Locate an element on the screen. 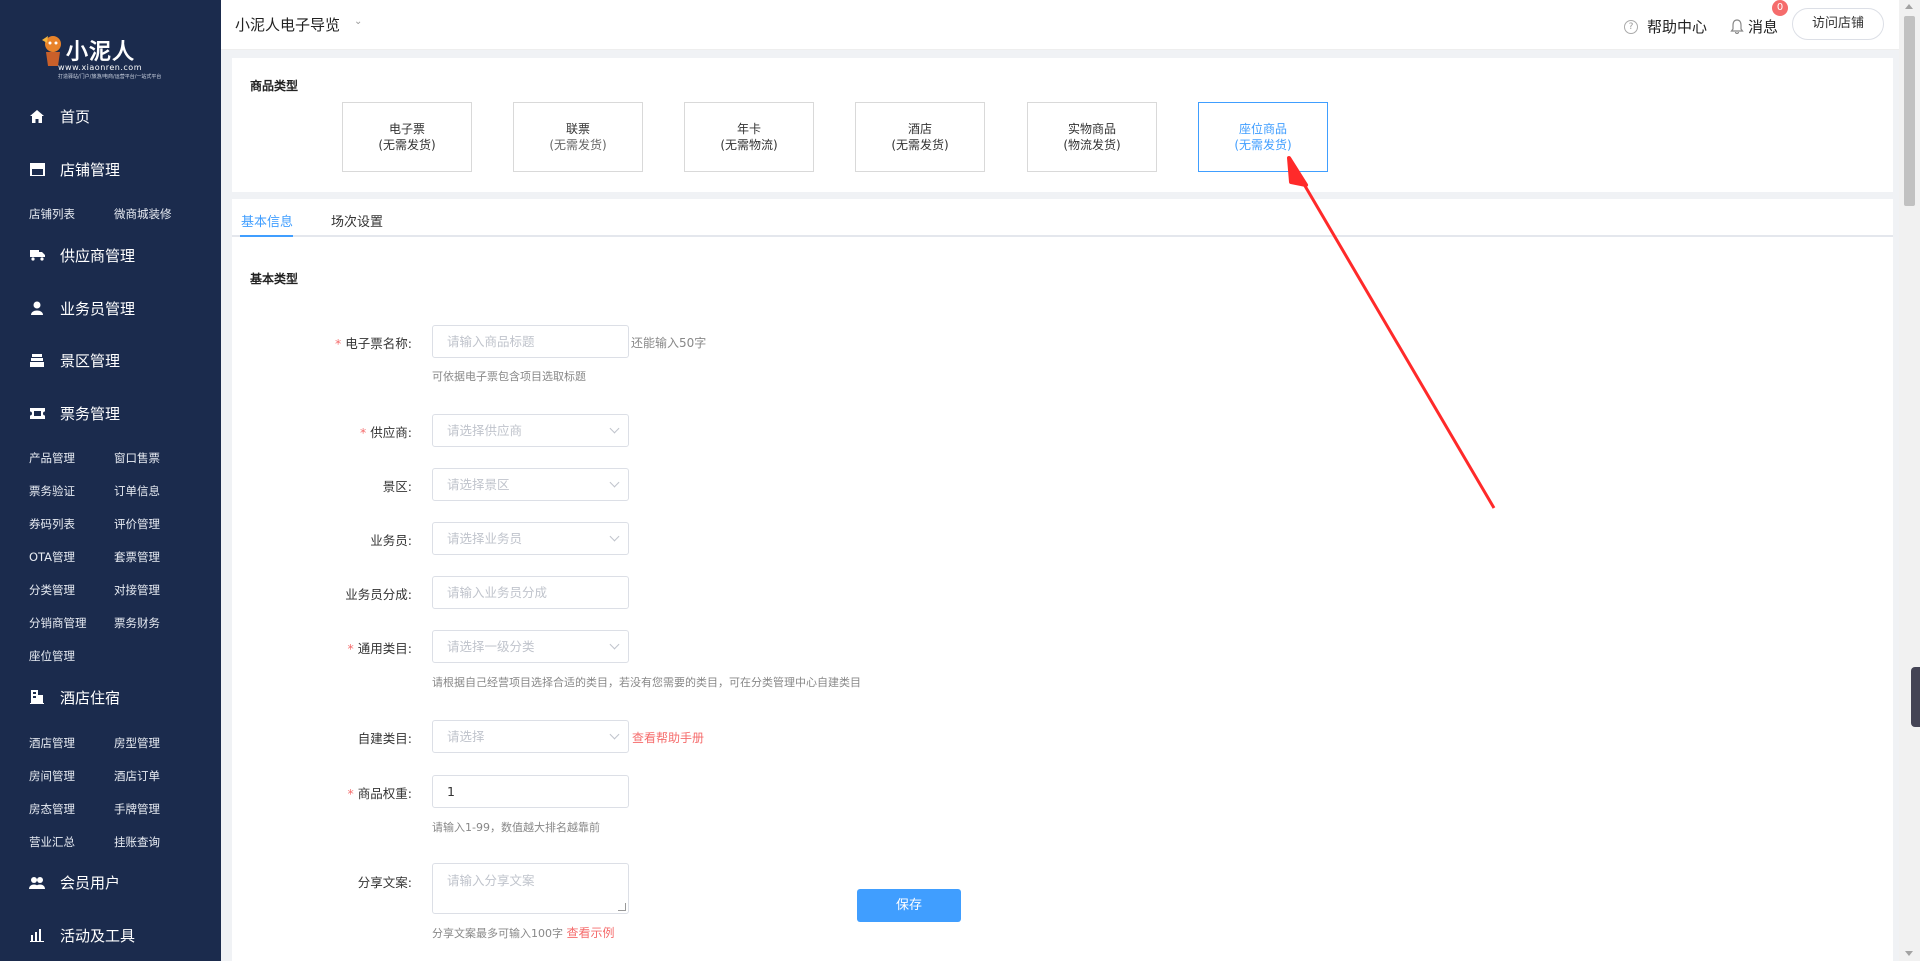 The image size is (1920, 961). logo-domain: www.xiaonren.com is located at coordinates (100, 67).